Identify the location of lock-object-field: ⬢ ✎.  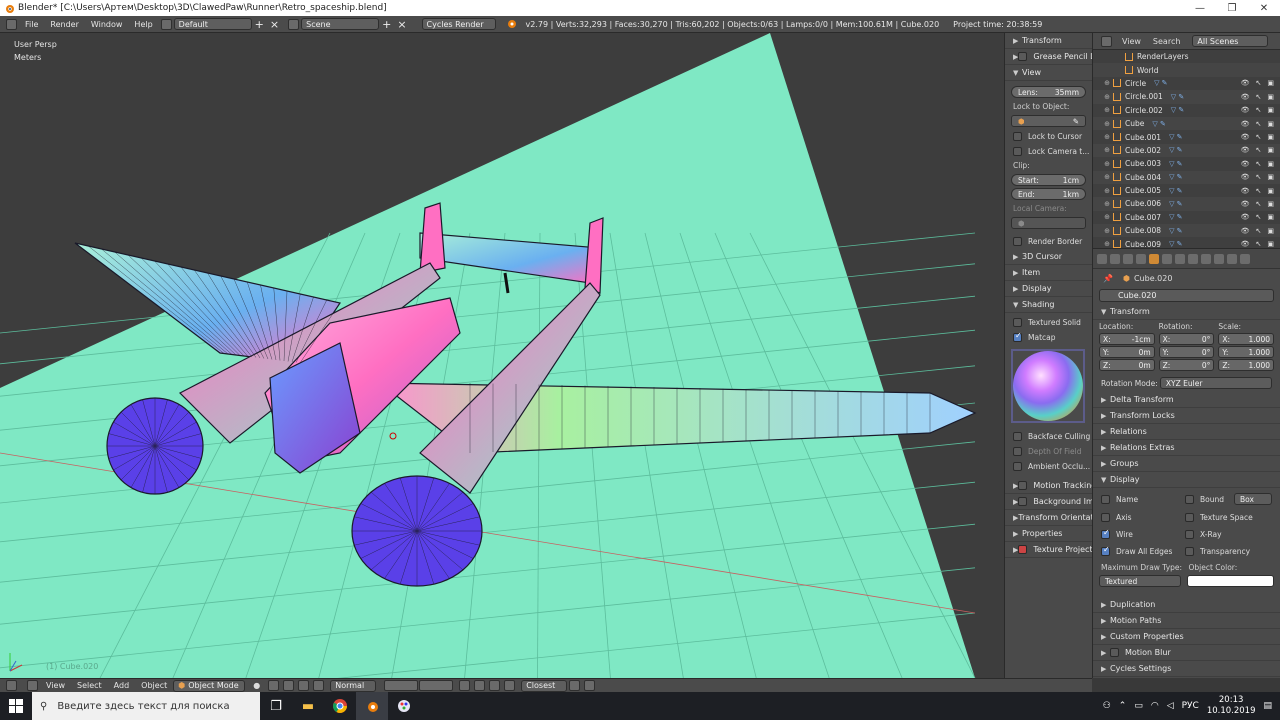
(1048, 121).